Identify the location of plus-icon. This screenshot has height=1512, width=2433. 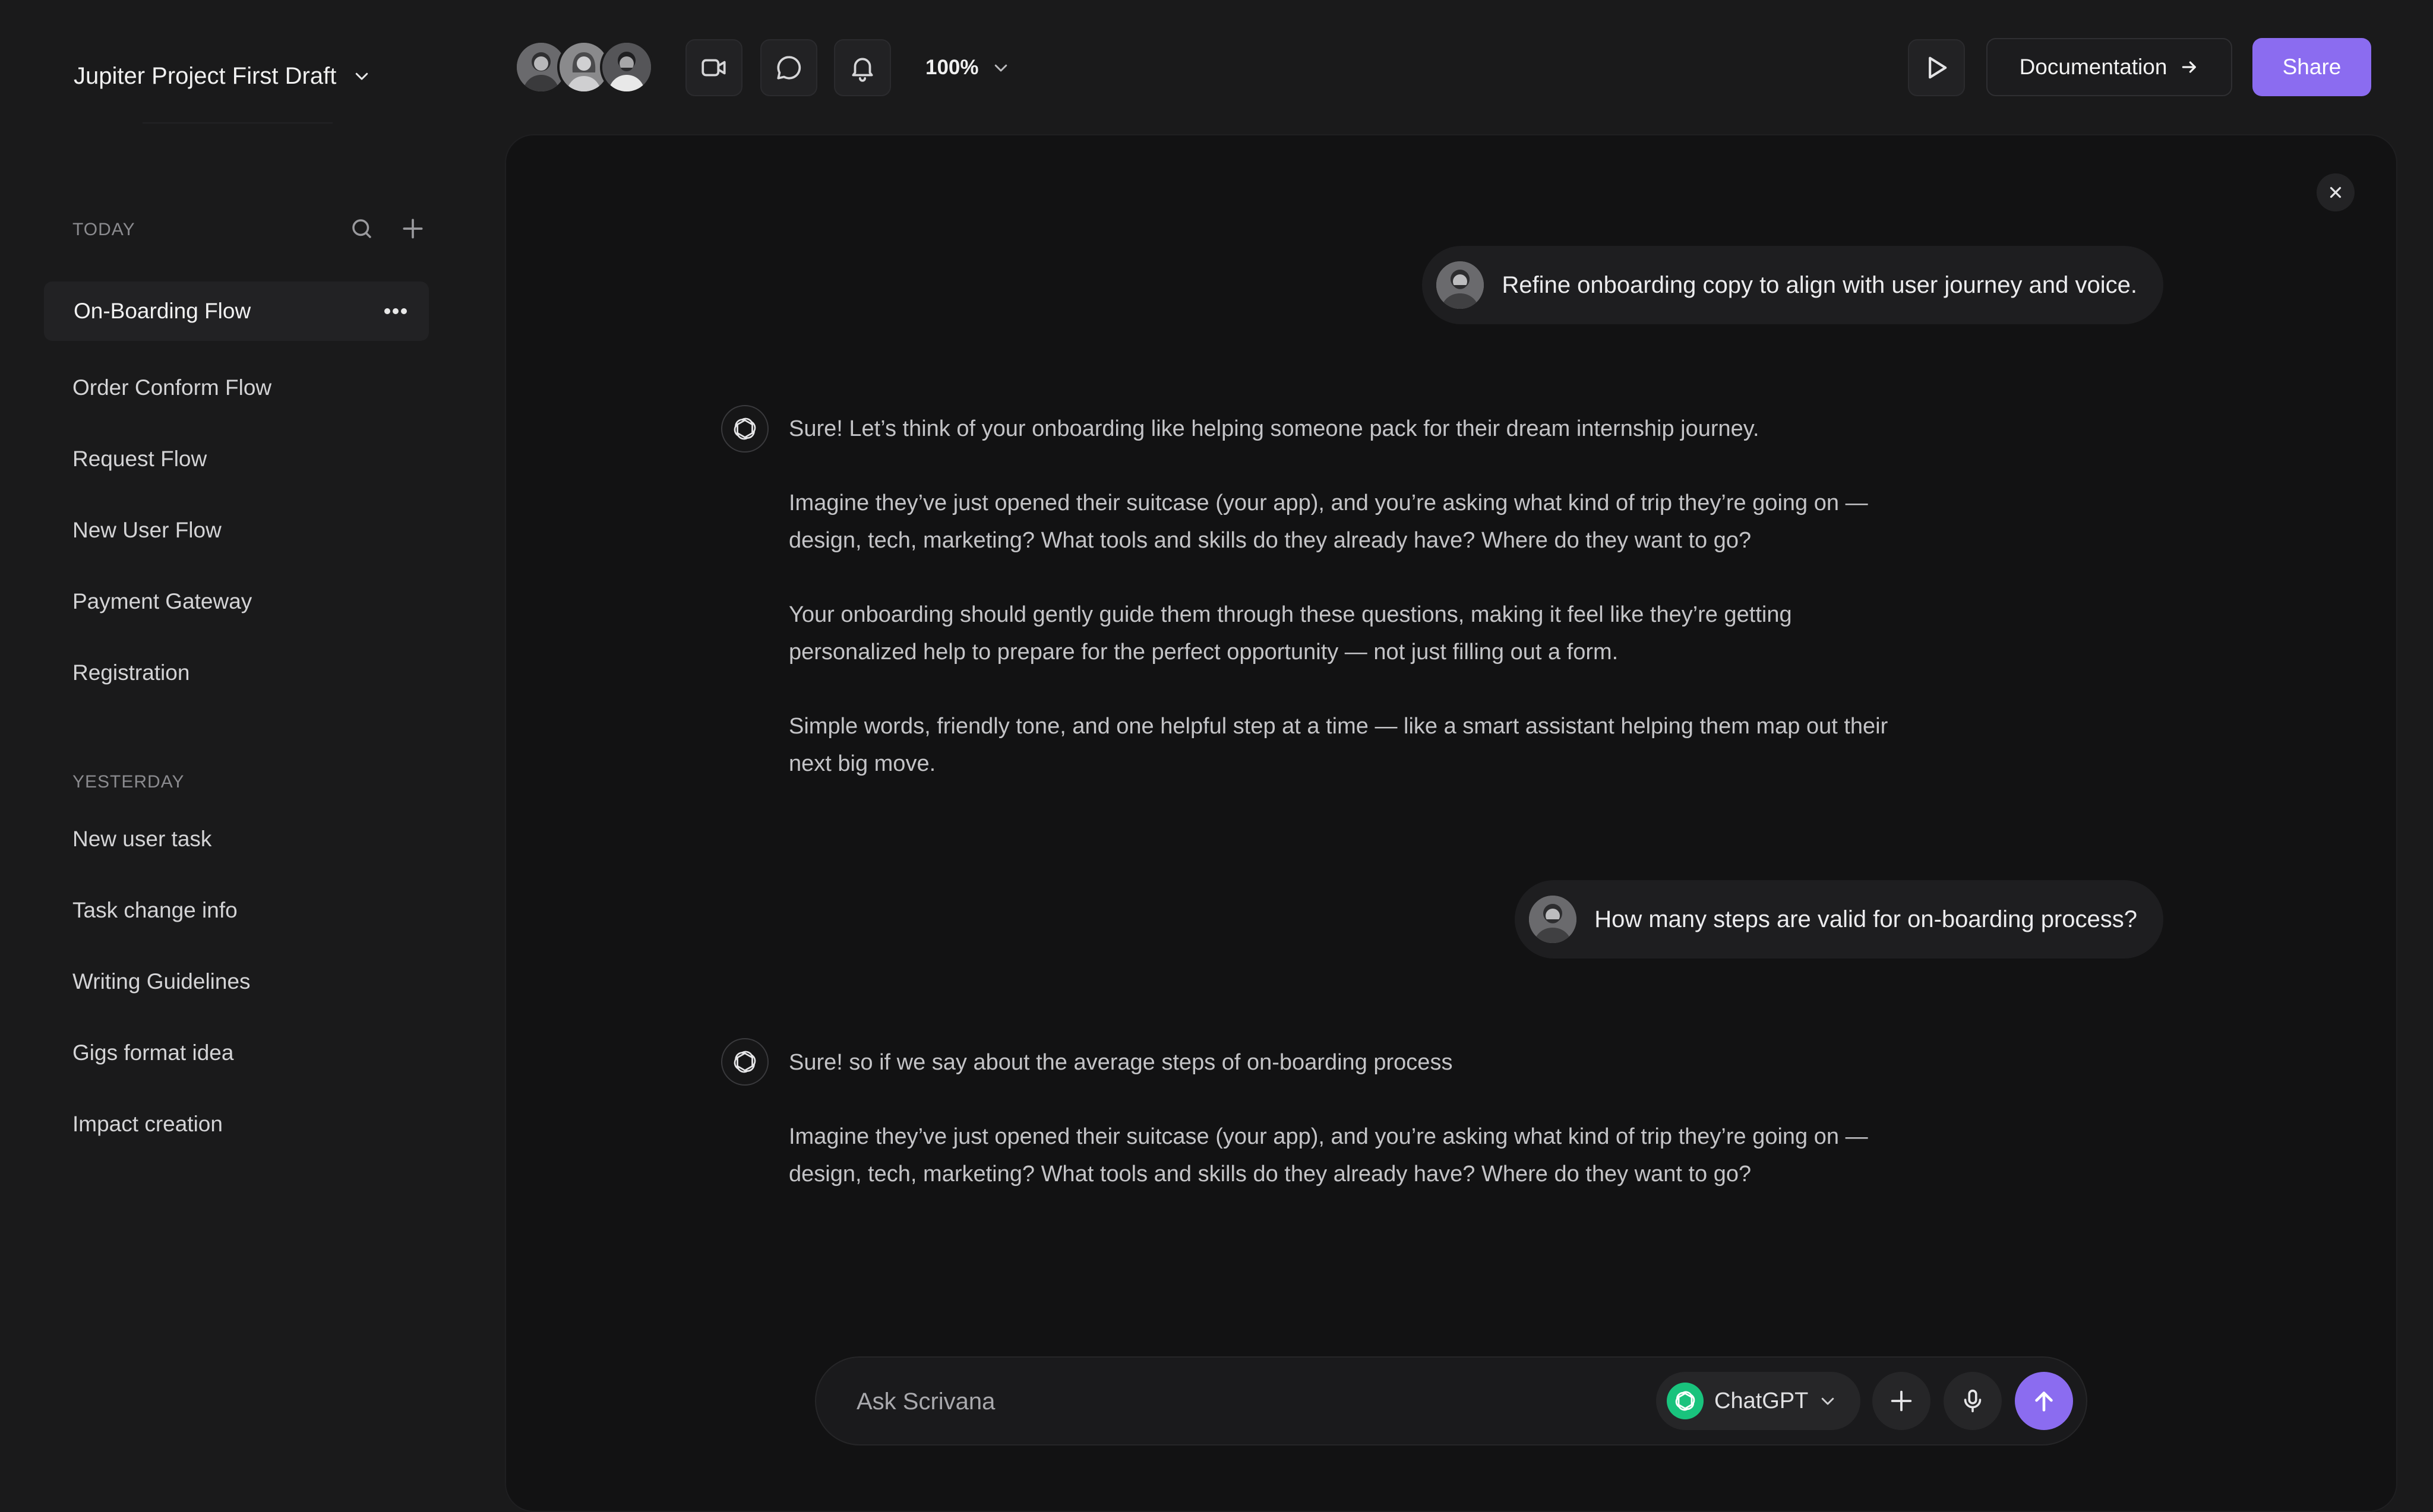
(1901, 1401).